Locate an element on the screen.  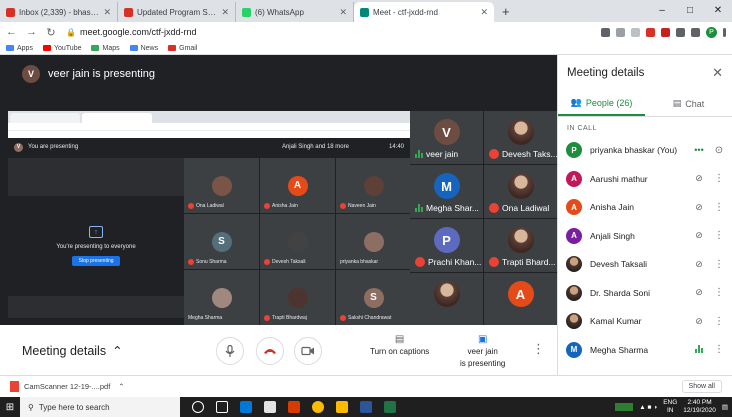
tab-people: 👥 People (26) is located at coordinates (601, 103).